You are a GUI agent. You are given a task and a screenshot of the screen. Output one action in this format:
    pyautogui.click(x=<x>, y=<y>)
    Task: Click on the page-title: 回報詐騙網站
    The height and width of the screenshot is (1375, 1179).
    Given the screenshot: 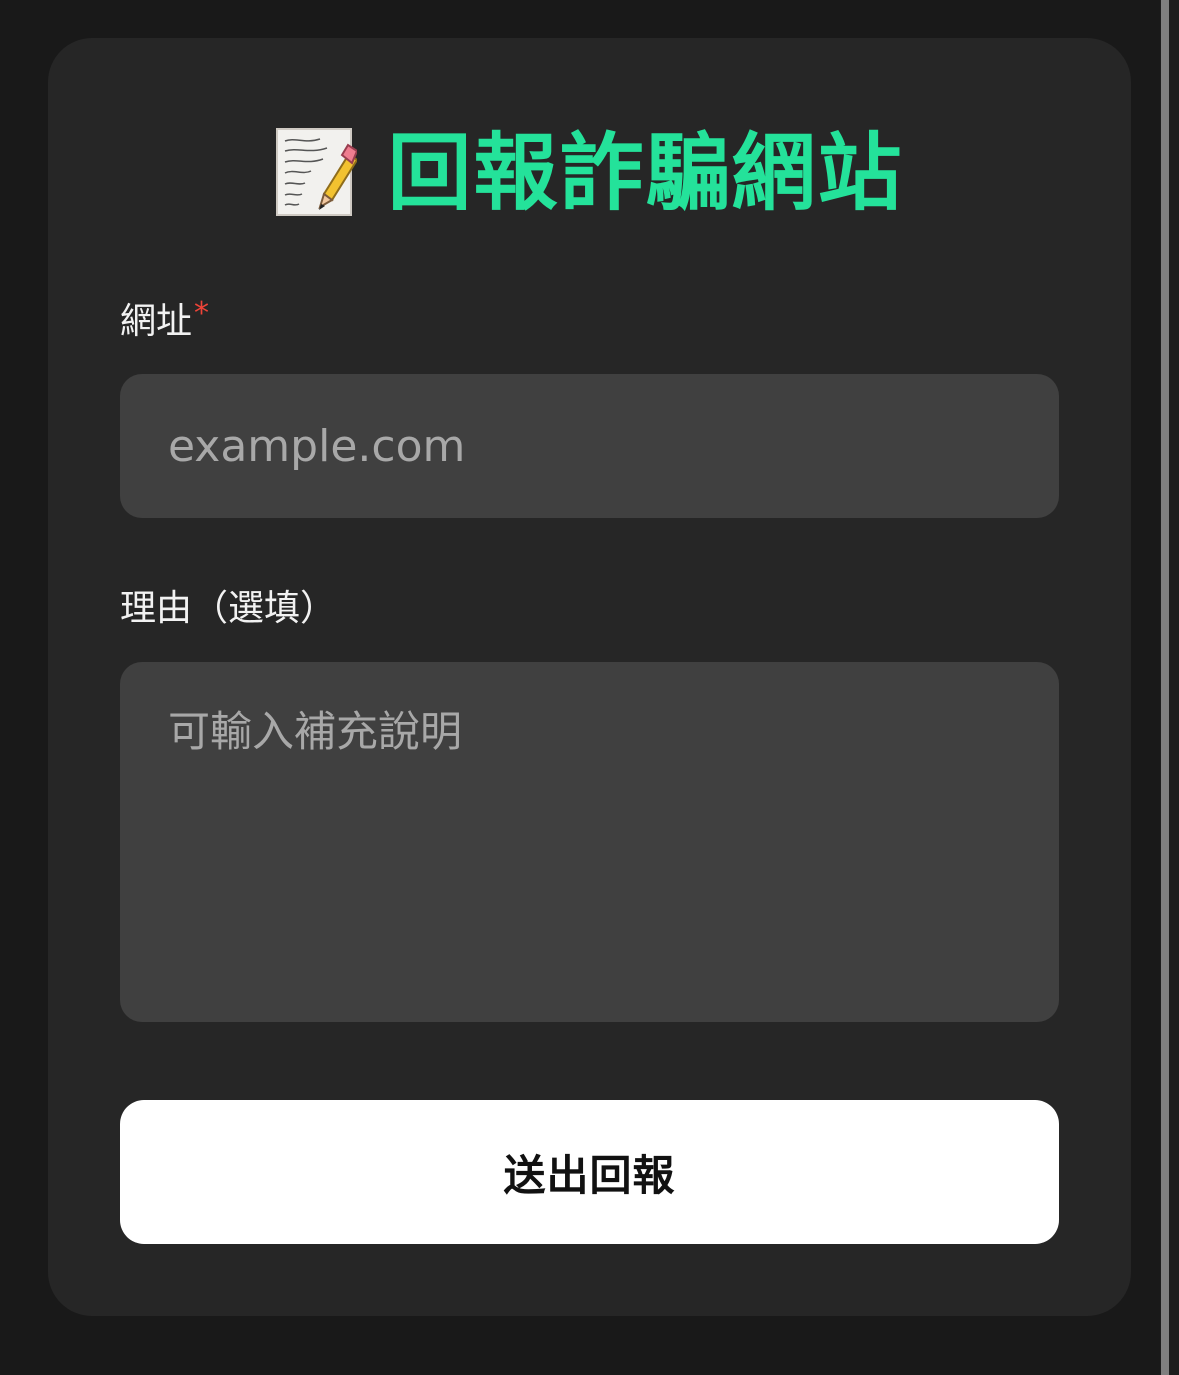 What is the action you would take?
    pyautogui.click(x=645, y=173)
    